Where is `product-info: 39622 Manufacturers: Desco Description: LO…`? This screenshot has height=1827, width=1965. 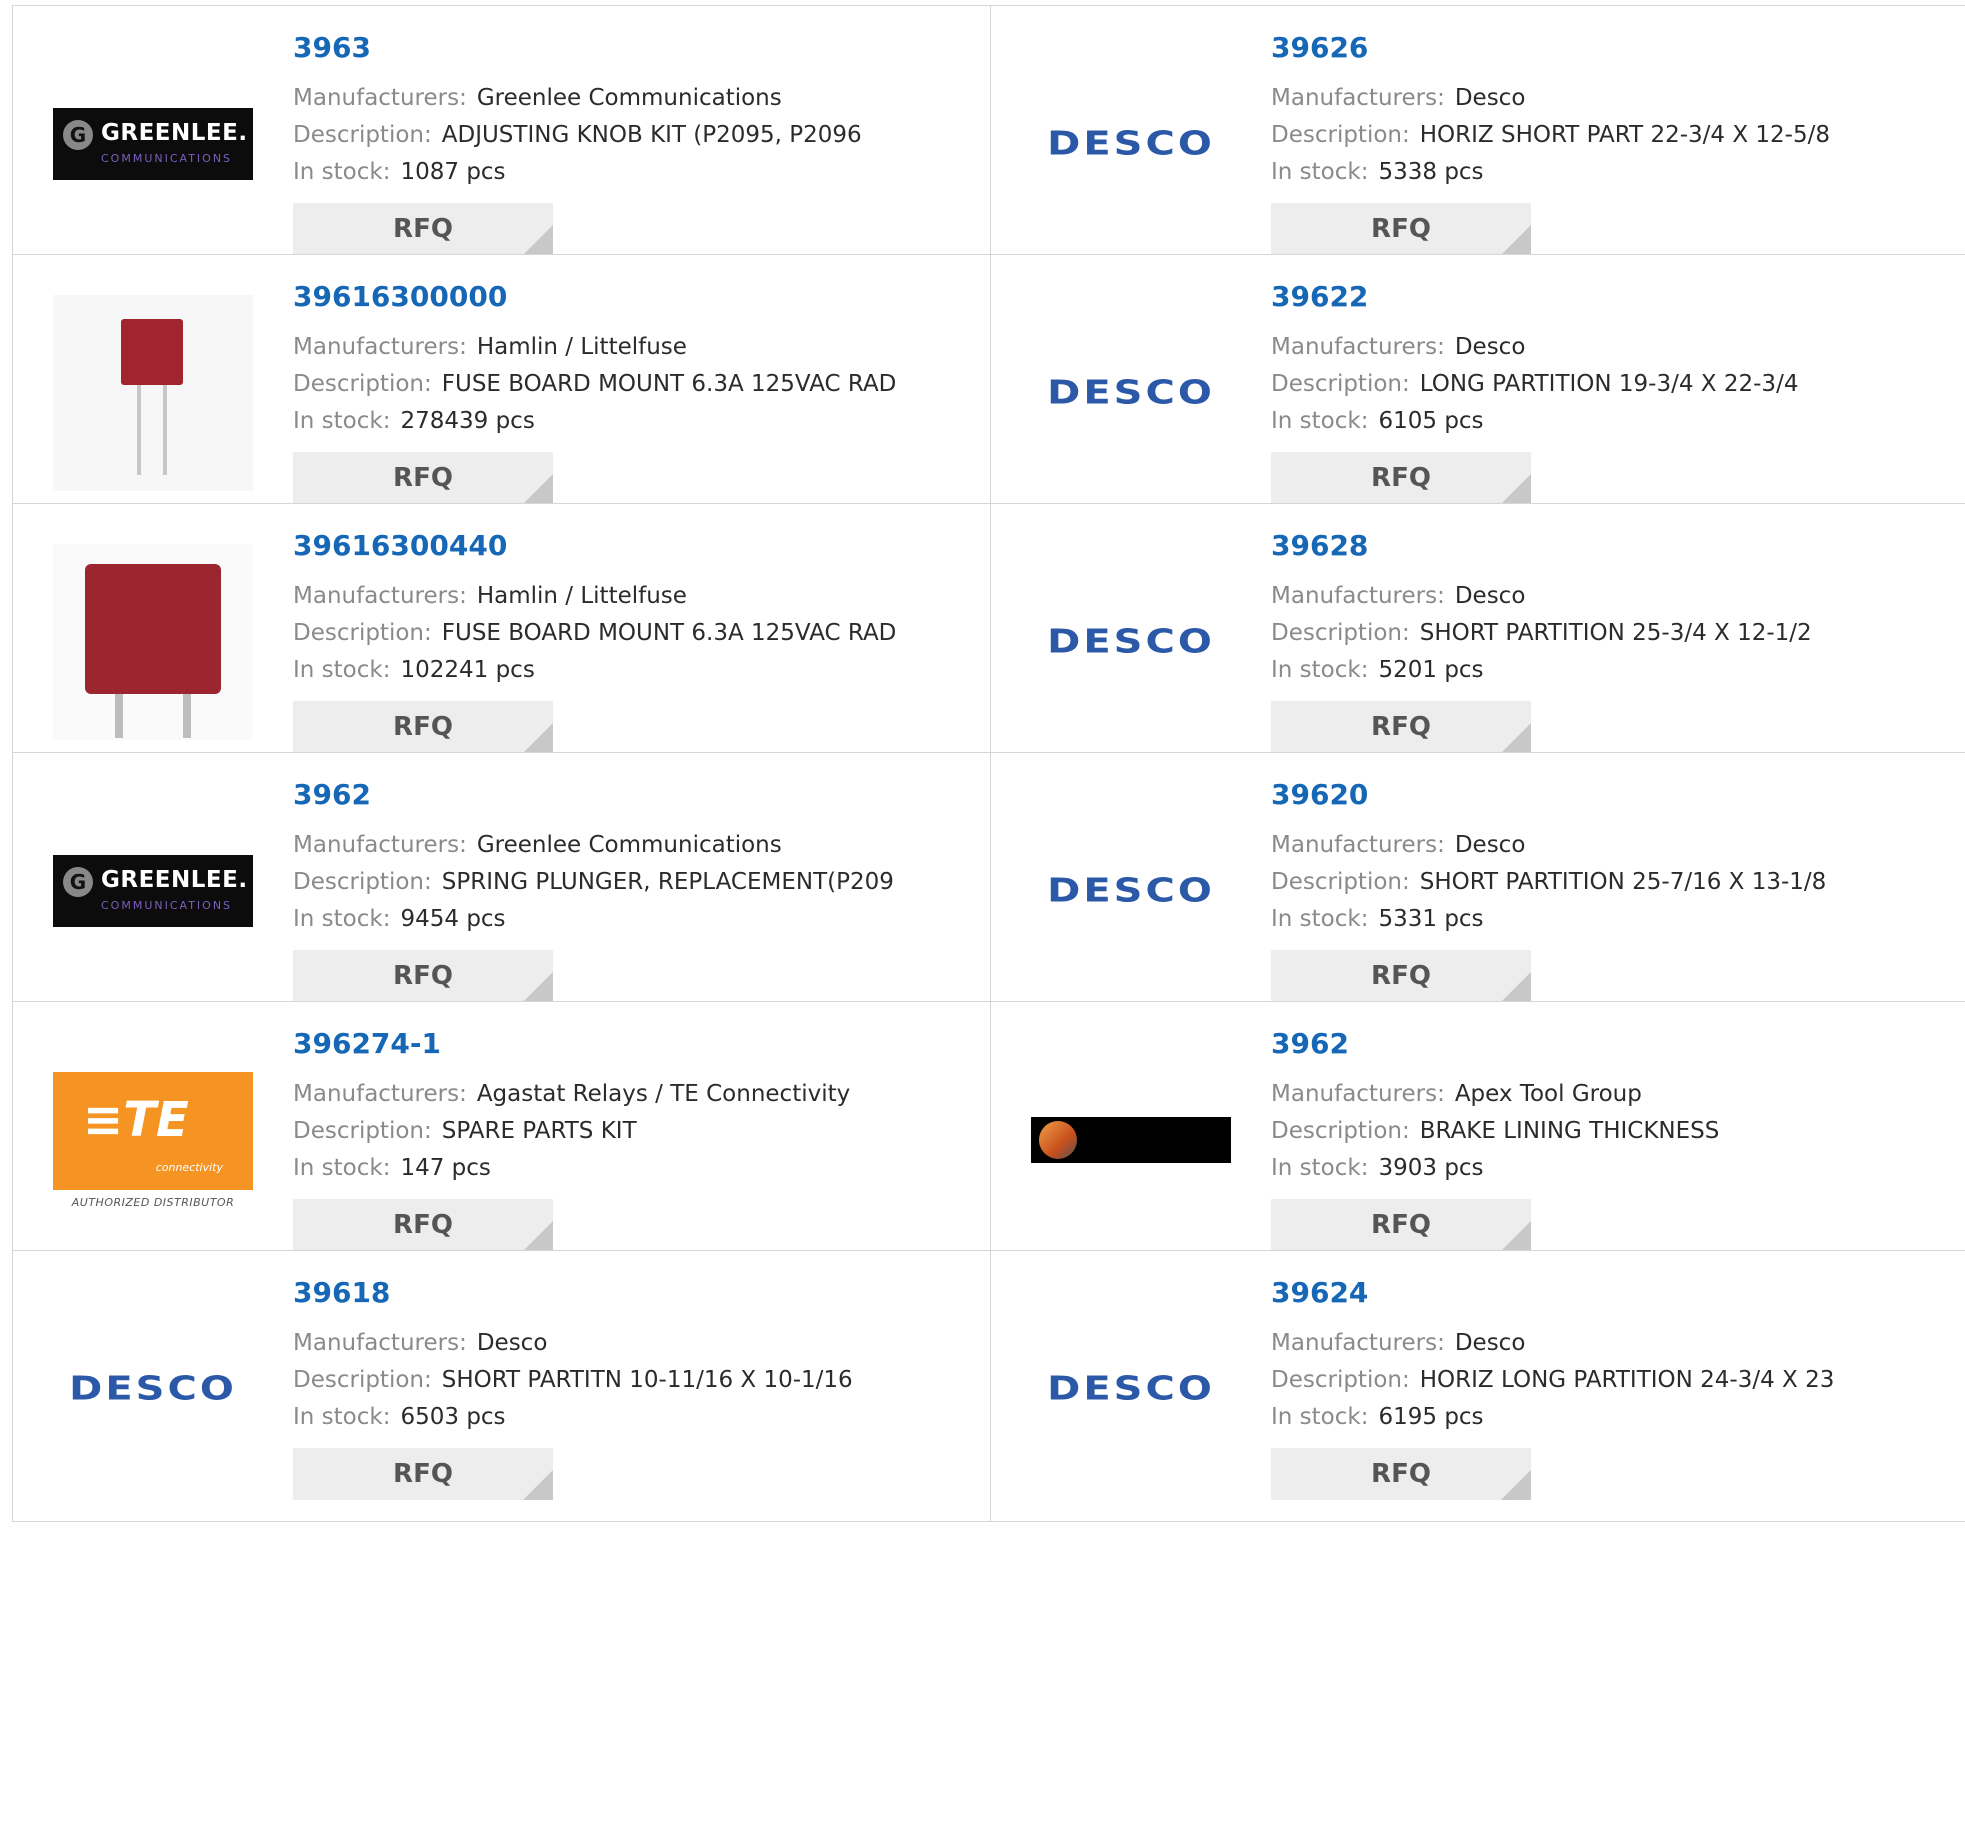 product-info: 39622 Manufacturers: Desco Description: LO… is located at coordinates (1534, 393).